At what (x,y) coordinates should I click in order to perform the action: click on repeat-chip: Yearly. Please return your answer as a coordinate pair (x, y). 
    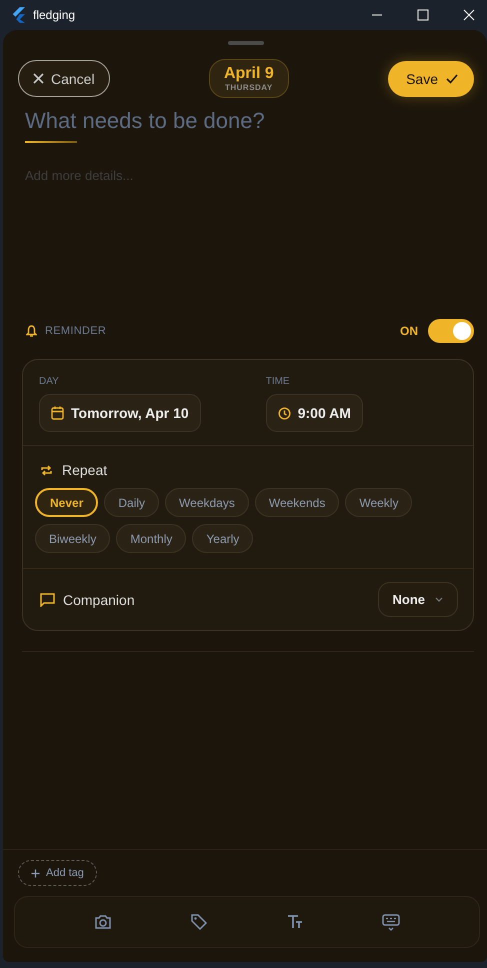
    Looking at the image, I should click on (223, 538).